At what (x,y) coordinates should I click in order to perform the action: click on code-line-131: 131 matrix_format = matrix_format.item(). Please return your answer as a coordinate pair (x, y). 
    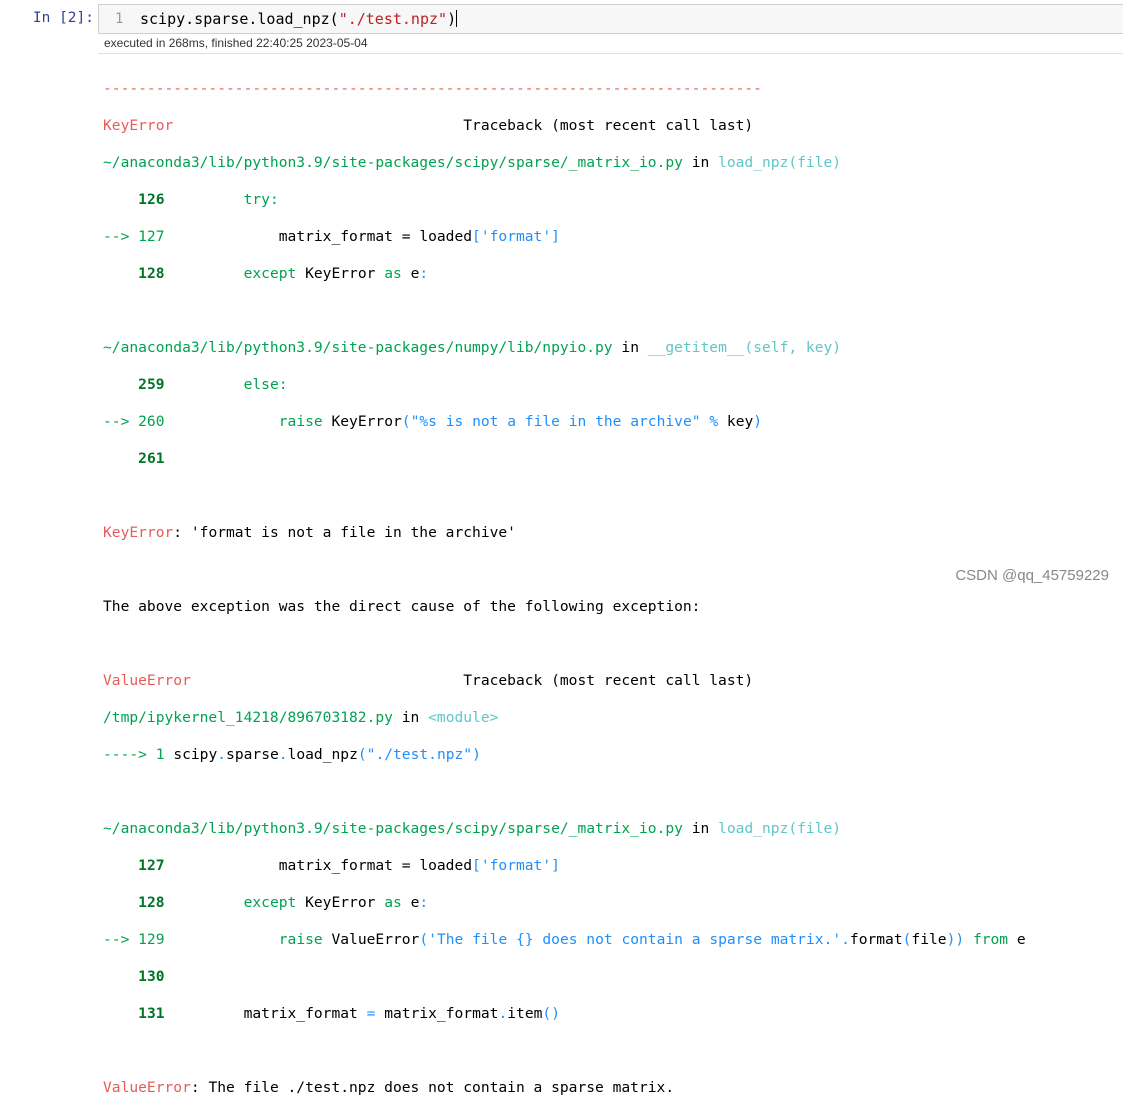
    Looking at the image, I should click on (564, 1014).